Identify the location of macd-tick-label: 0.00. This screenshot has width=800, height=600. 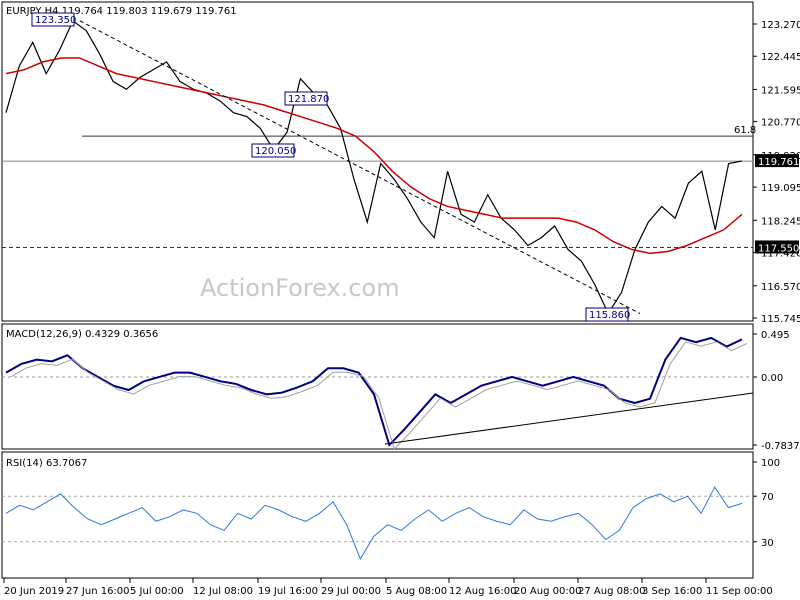
(772, 378).